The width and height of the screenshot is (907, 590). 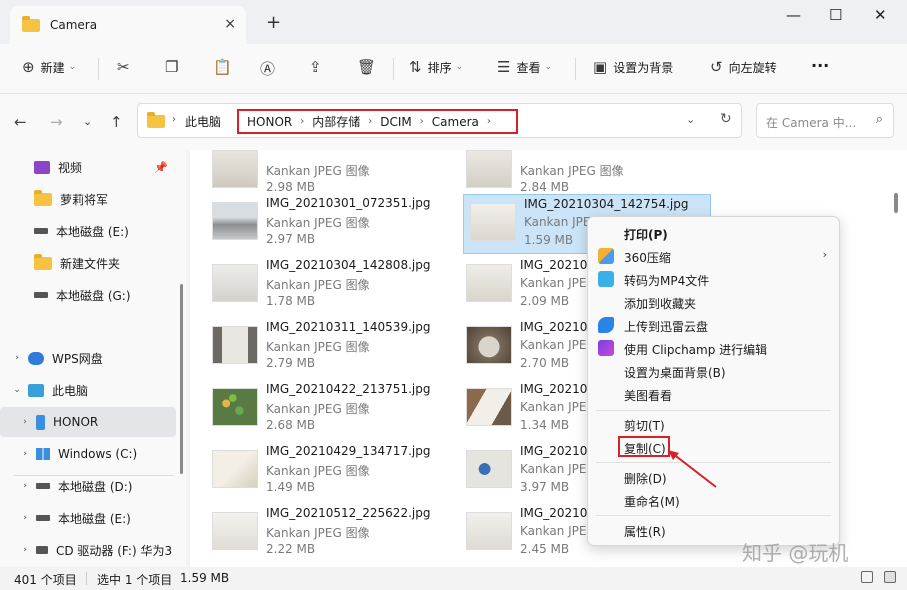 I want to click on cloud-icon, so click(x=36, y=358).